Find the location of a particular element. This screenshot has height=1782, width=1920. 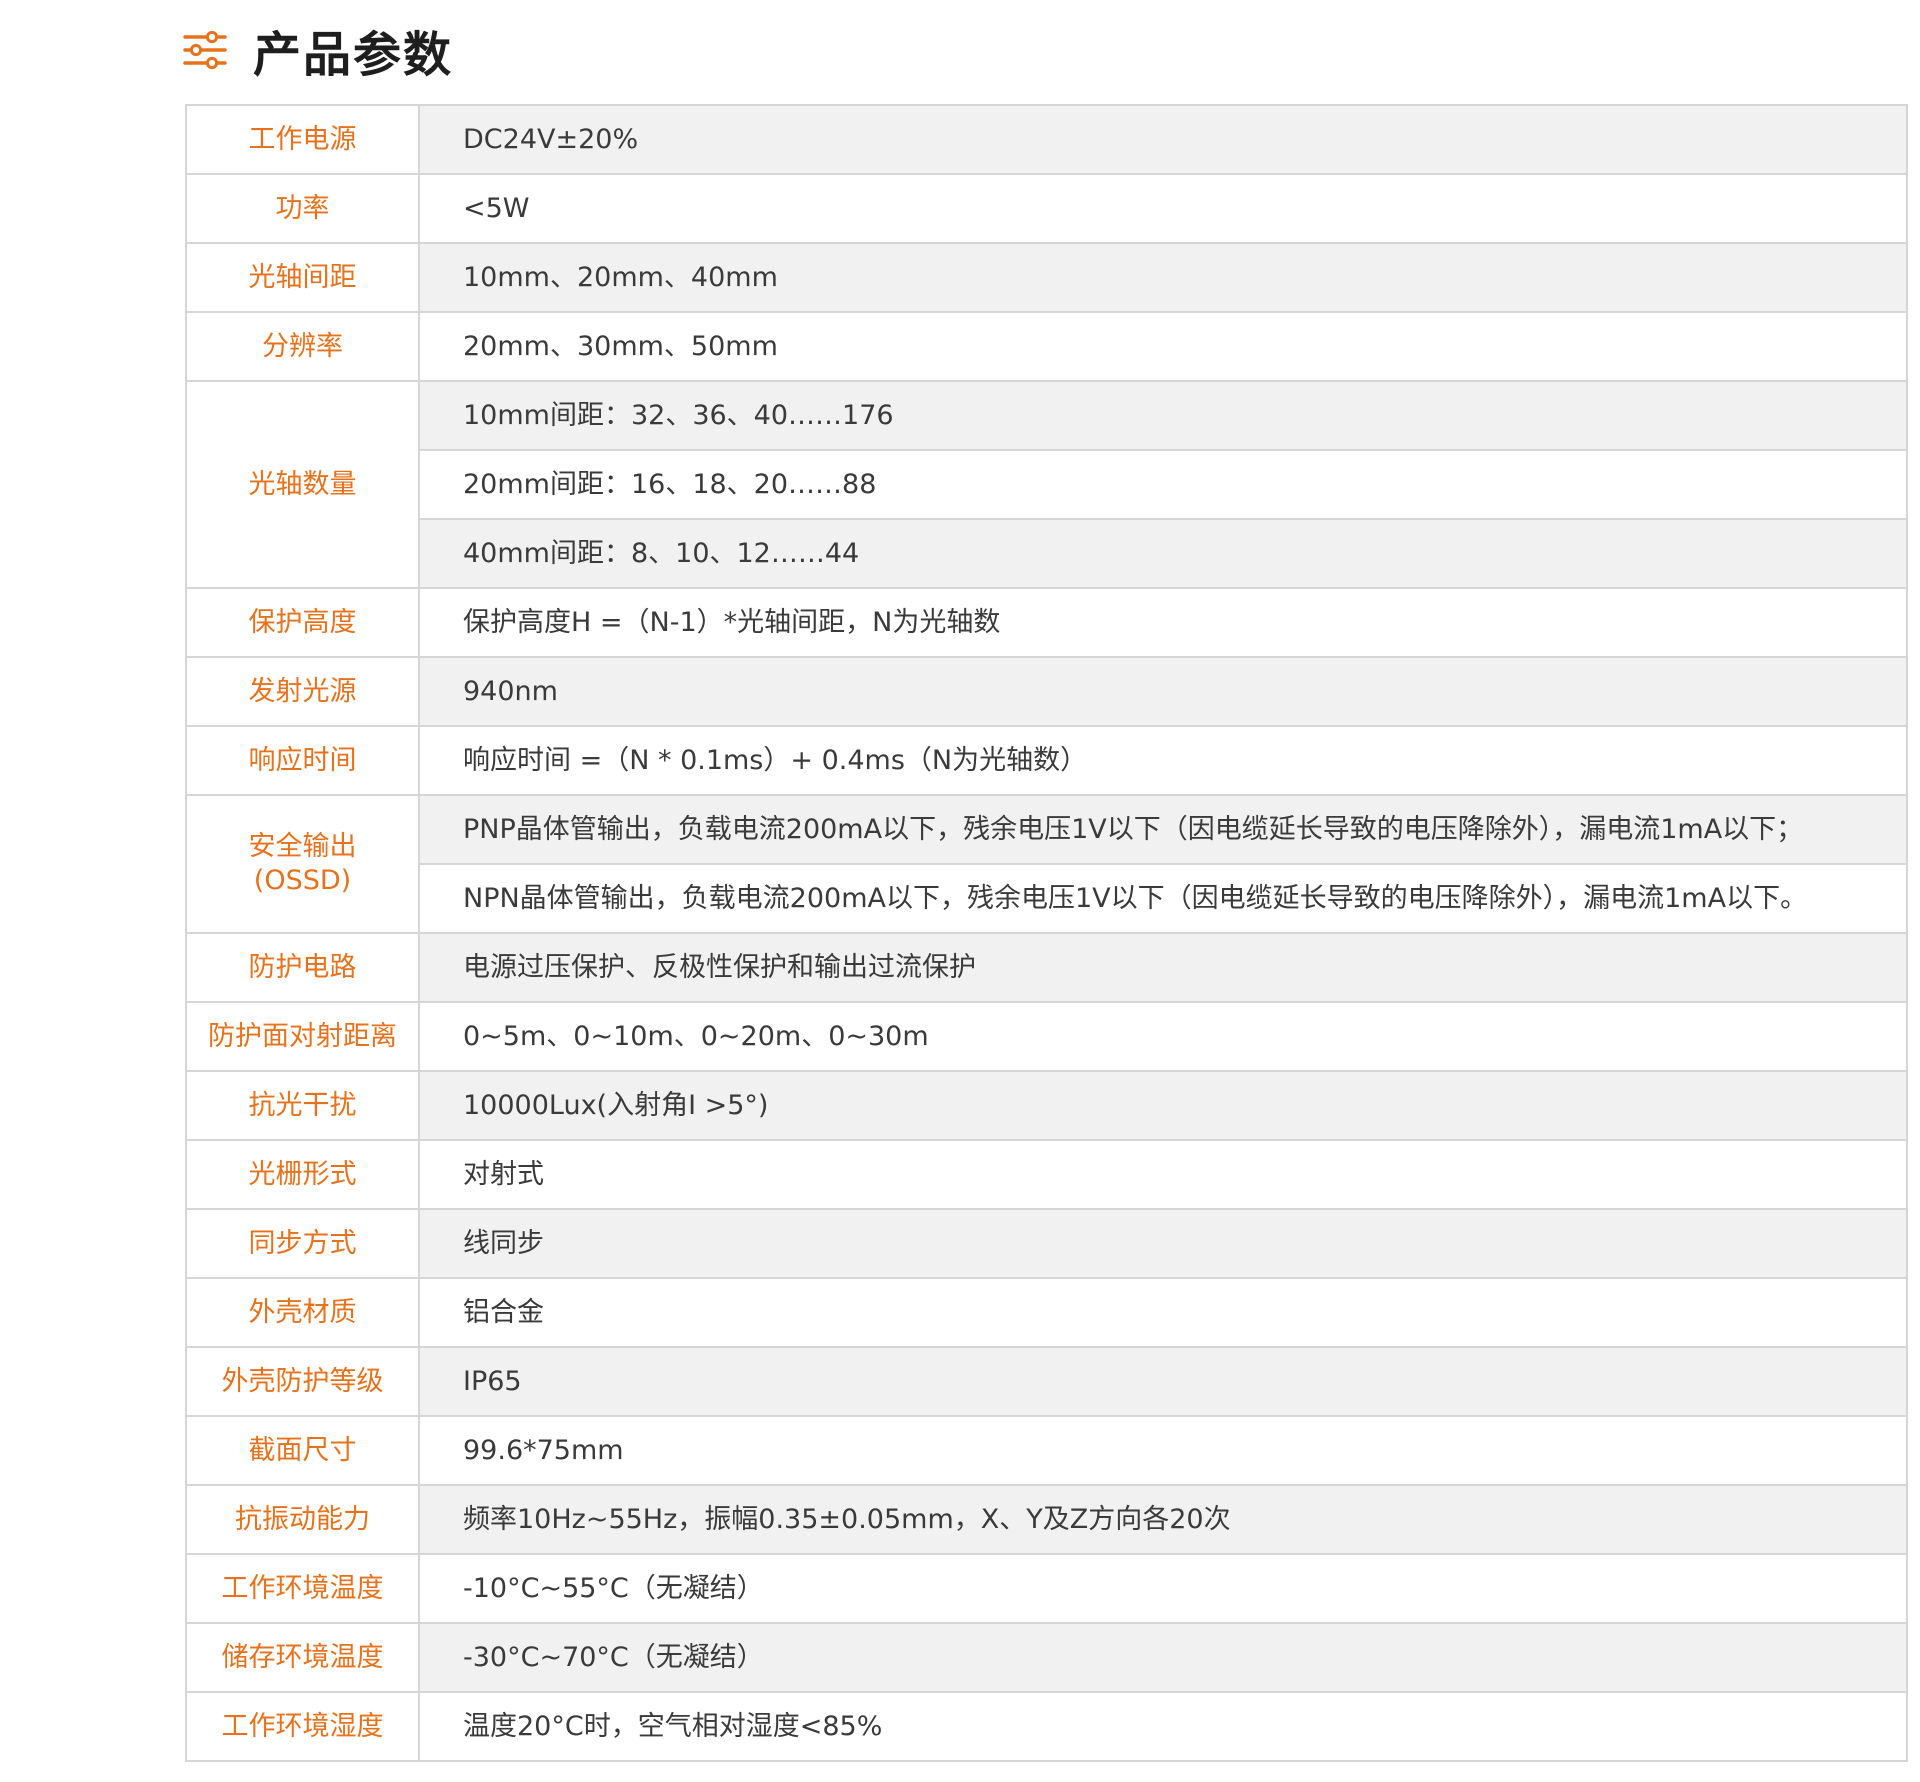

param-value: 940nm is located at coordinates (1163, 691).